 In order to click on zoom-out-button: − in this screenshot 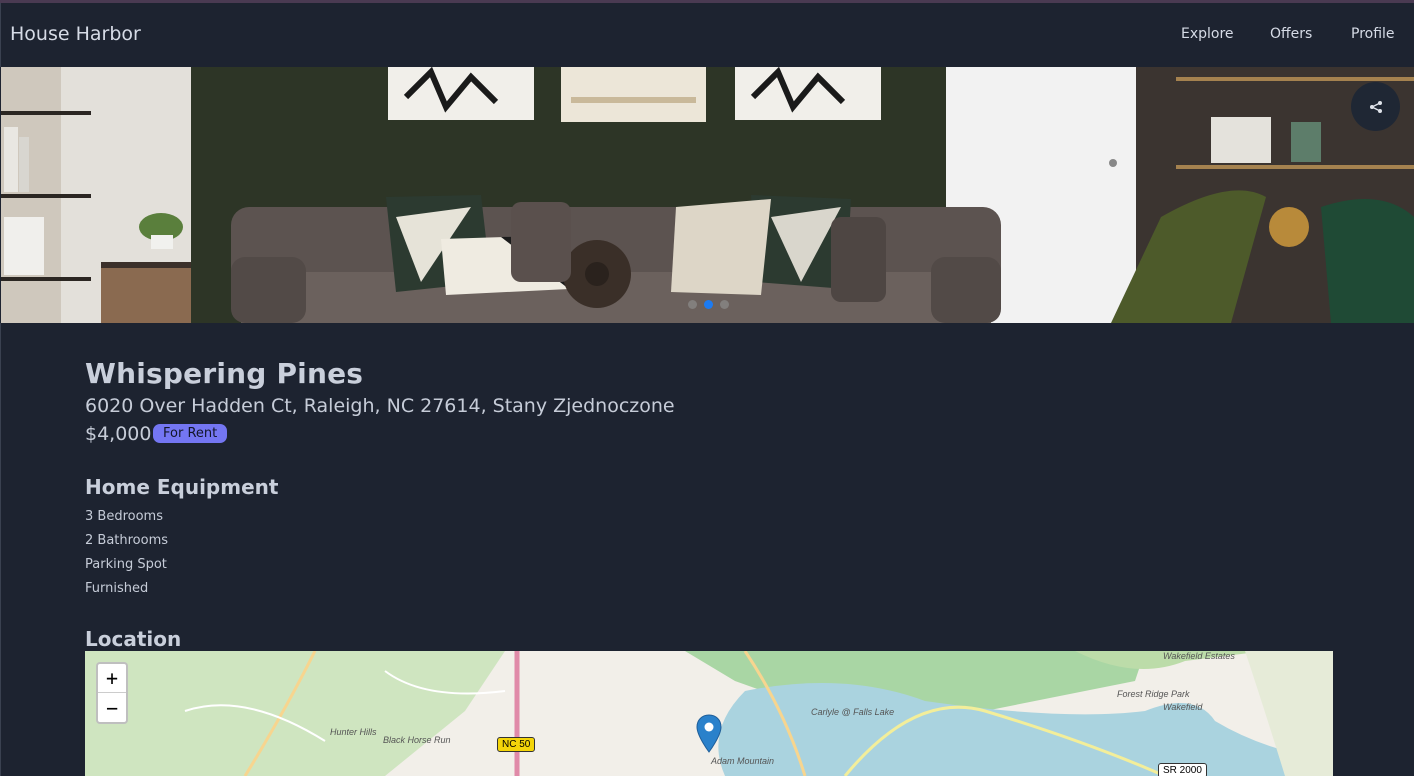, I will do `click(112, 707)`.